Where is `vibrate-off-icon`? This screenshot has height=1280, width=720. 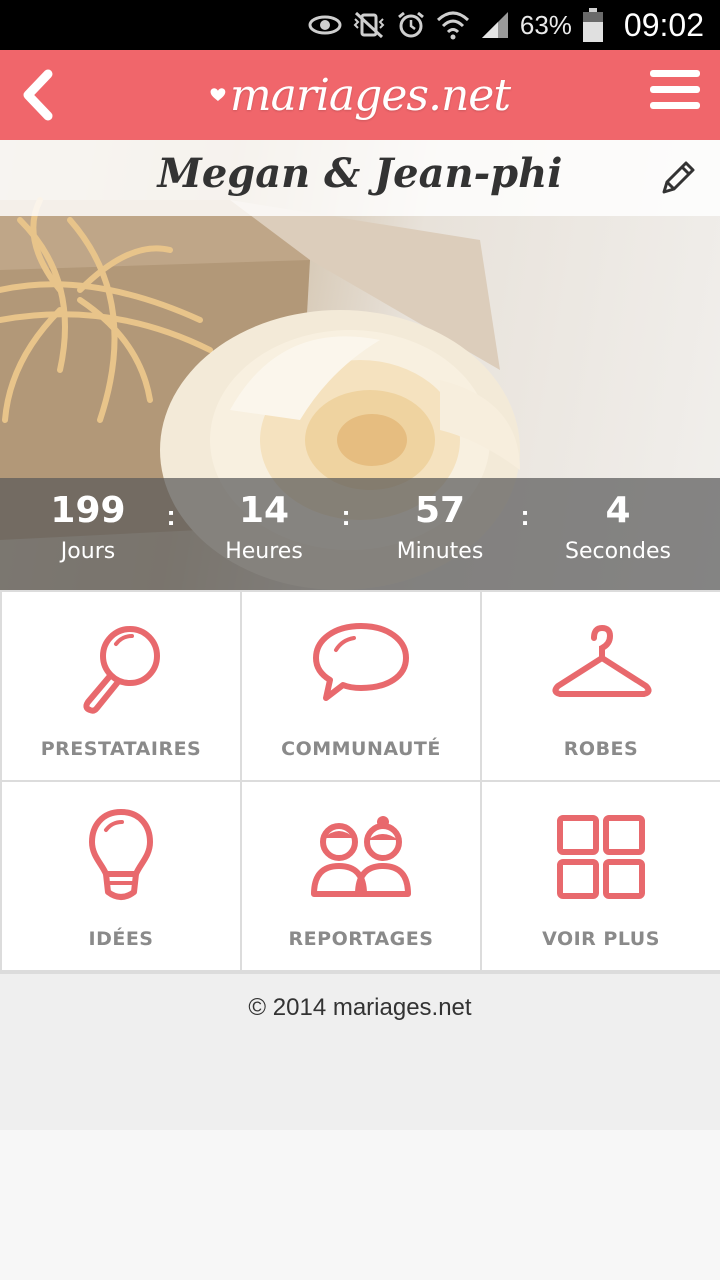
vibrate-off-icon is located at coordinates (369, 25).